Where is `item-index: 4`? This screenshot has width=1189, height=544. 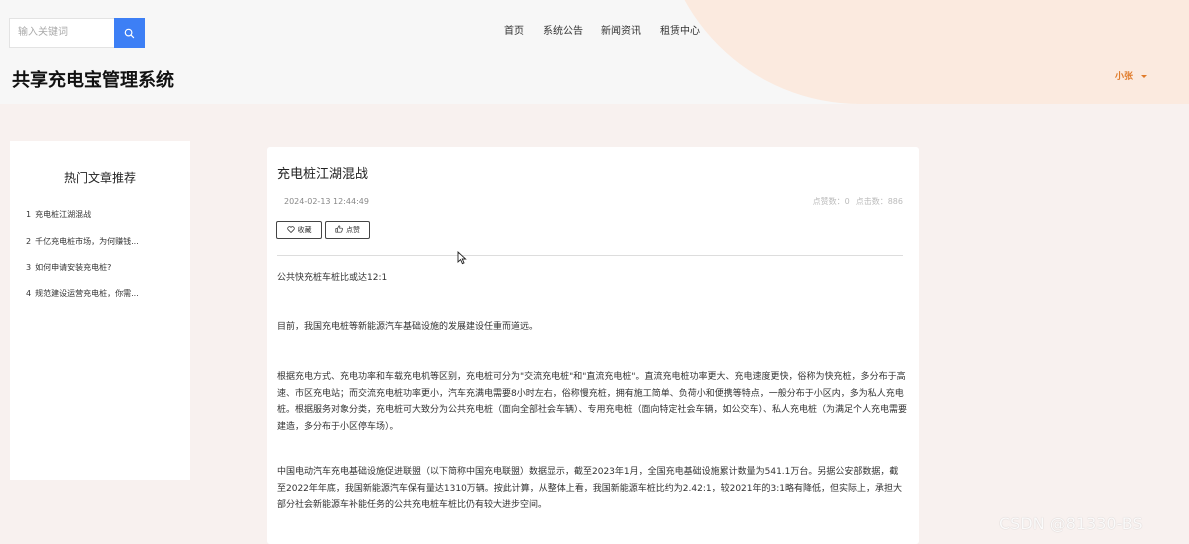 item-index: 4 is located at coordinates (29, 293).